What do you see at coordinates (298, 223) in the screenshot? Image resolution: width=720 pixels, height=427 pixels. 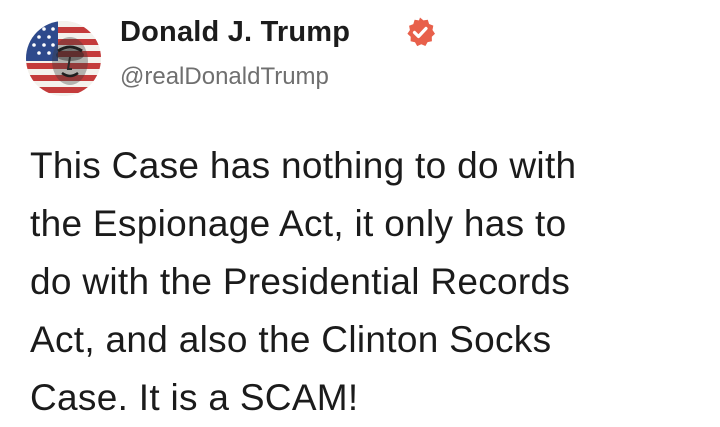 I see `post-text-line: the Espionage Act, it only has to` at bounding box center [298, 223].